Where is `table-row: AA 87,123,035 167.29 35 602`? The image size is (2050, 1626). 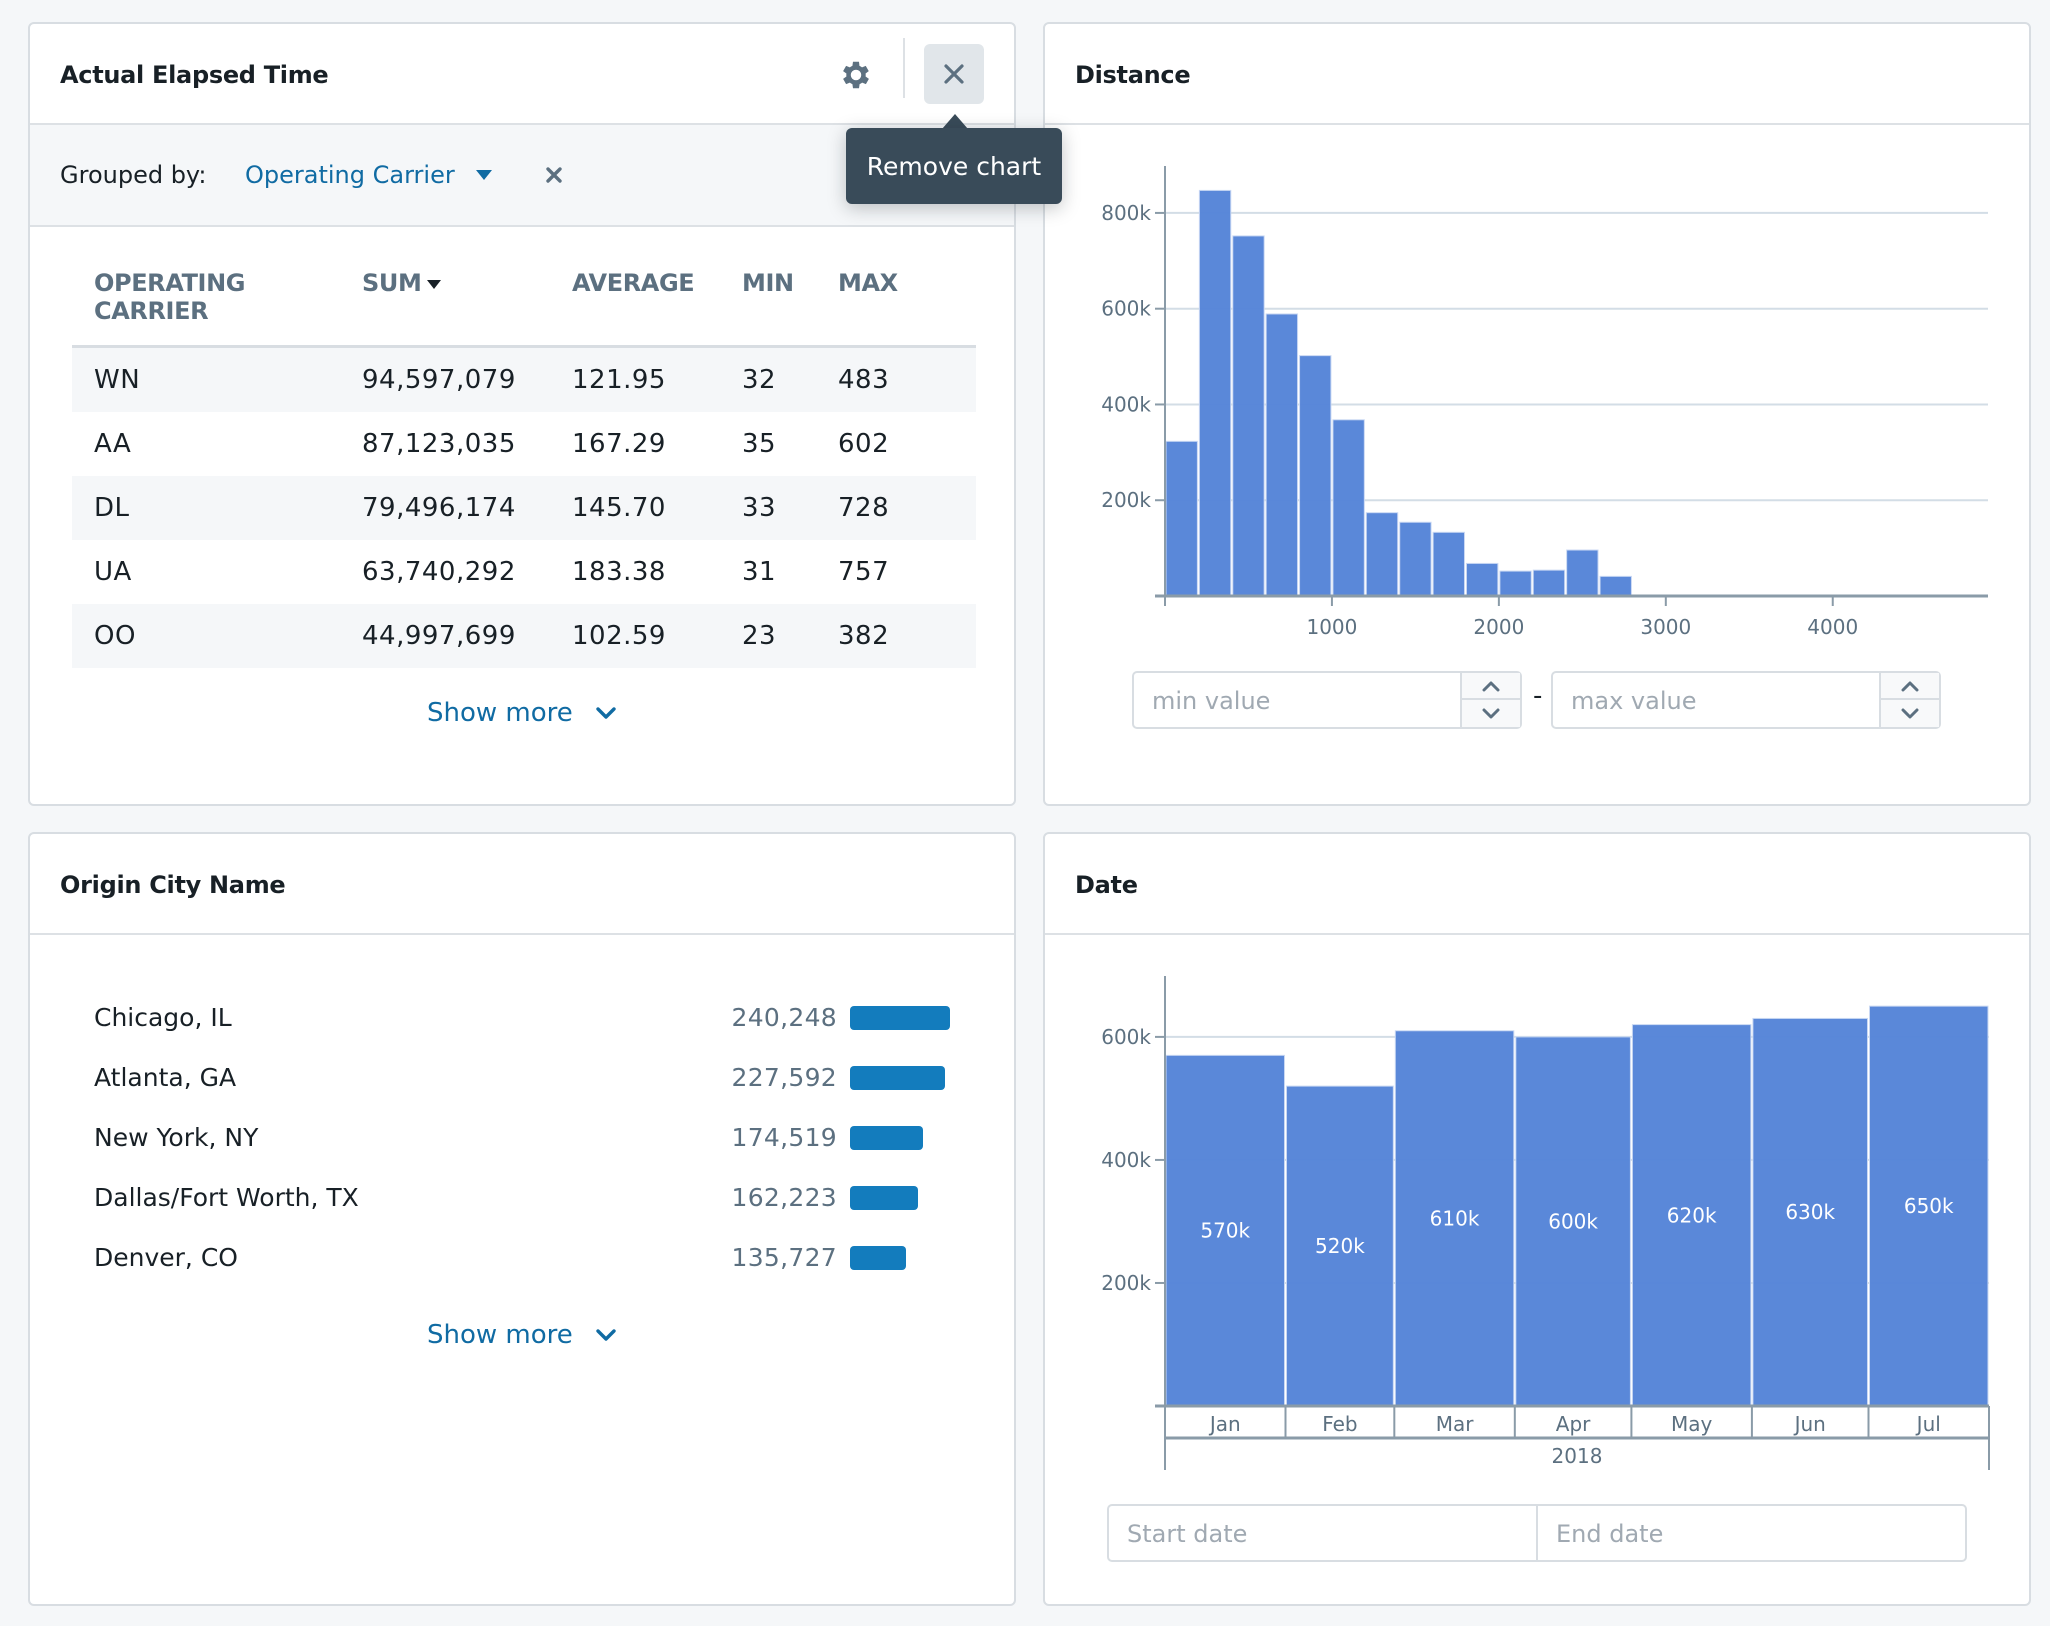
table-row: AA 87,123,035 167.29 35 602 is located at coordinates (524, 444).